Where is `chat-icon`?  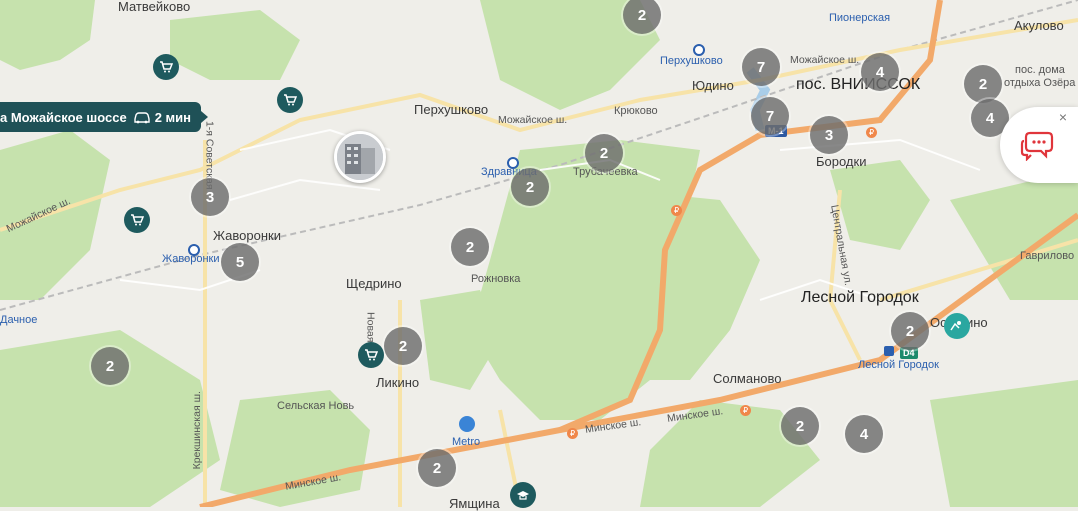 chat-icon is located at coordinates (1037, 145).